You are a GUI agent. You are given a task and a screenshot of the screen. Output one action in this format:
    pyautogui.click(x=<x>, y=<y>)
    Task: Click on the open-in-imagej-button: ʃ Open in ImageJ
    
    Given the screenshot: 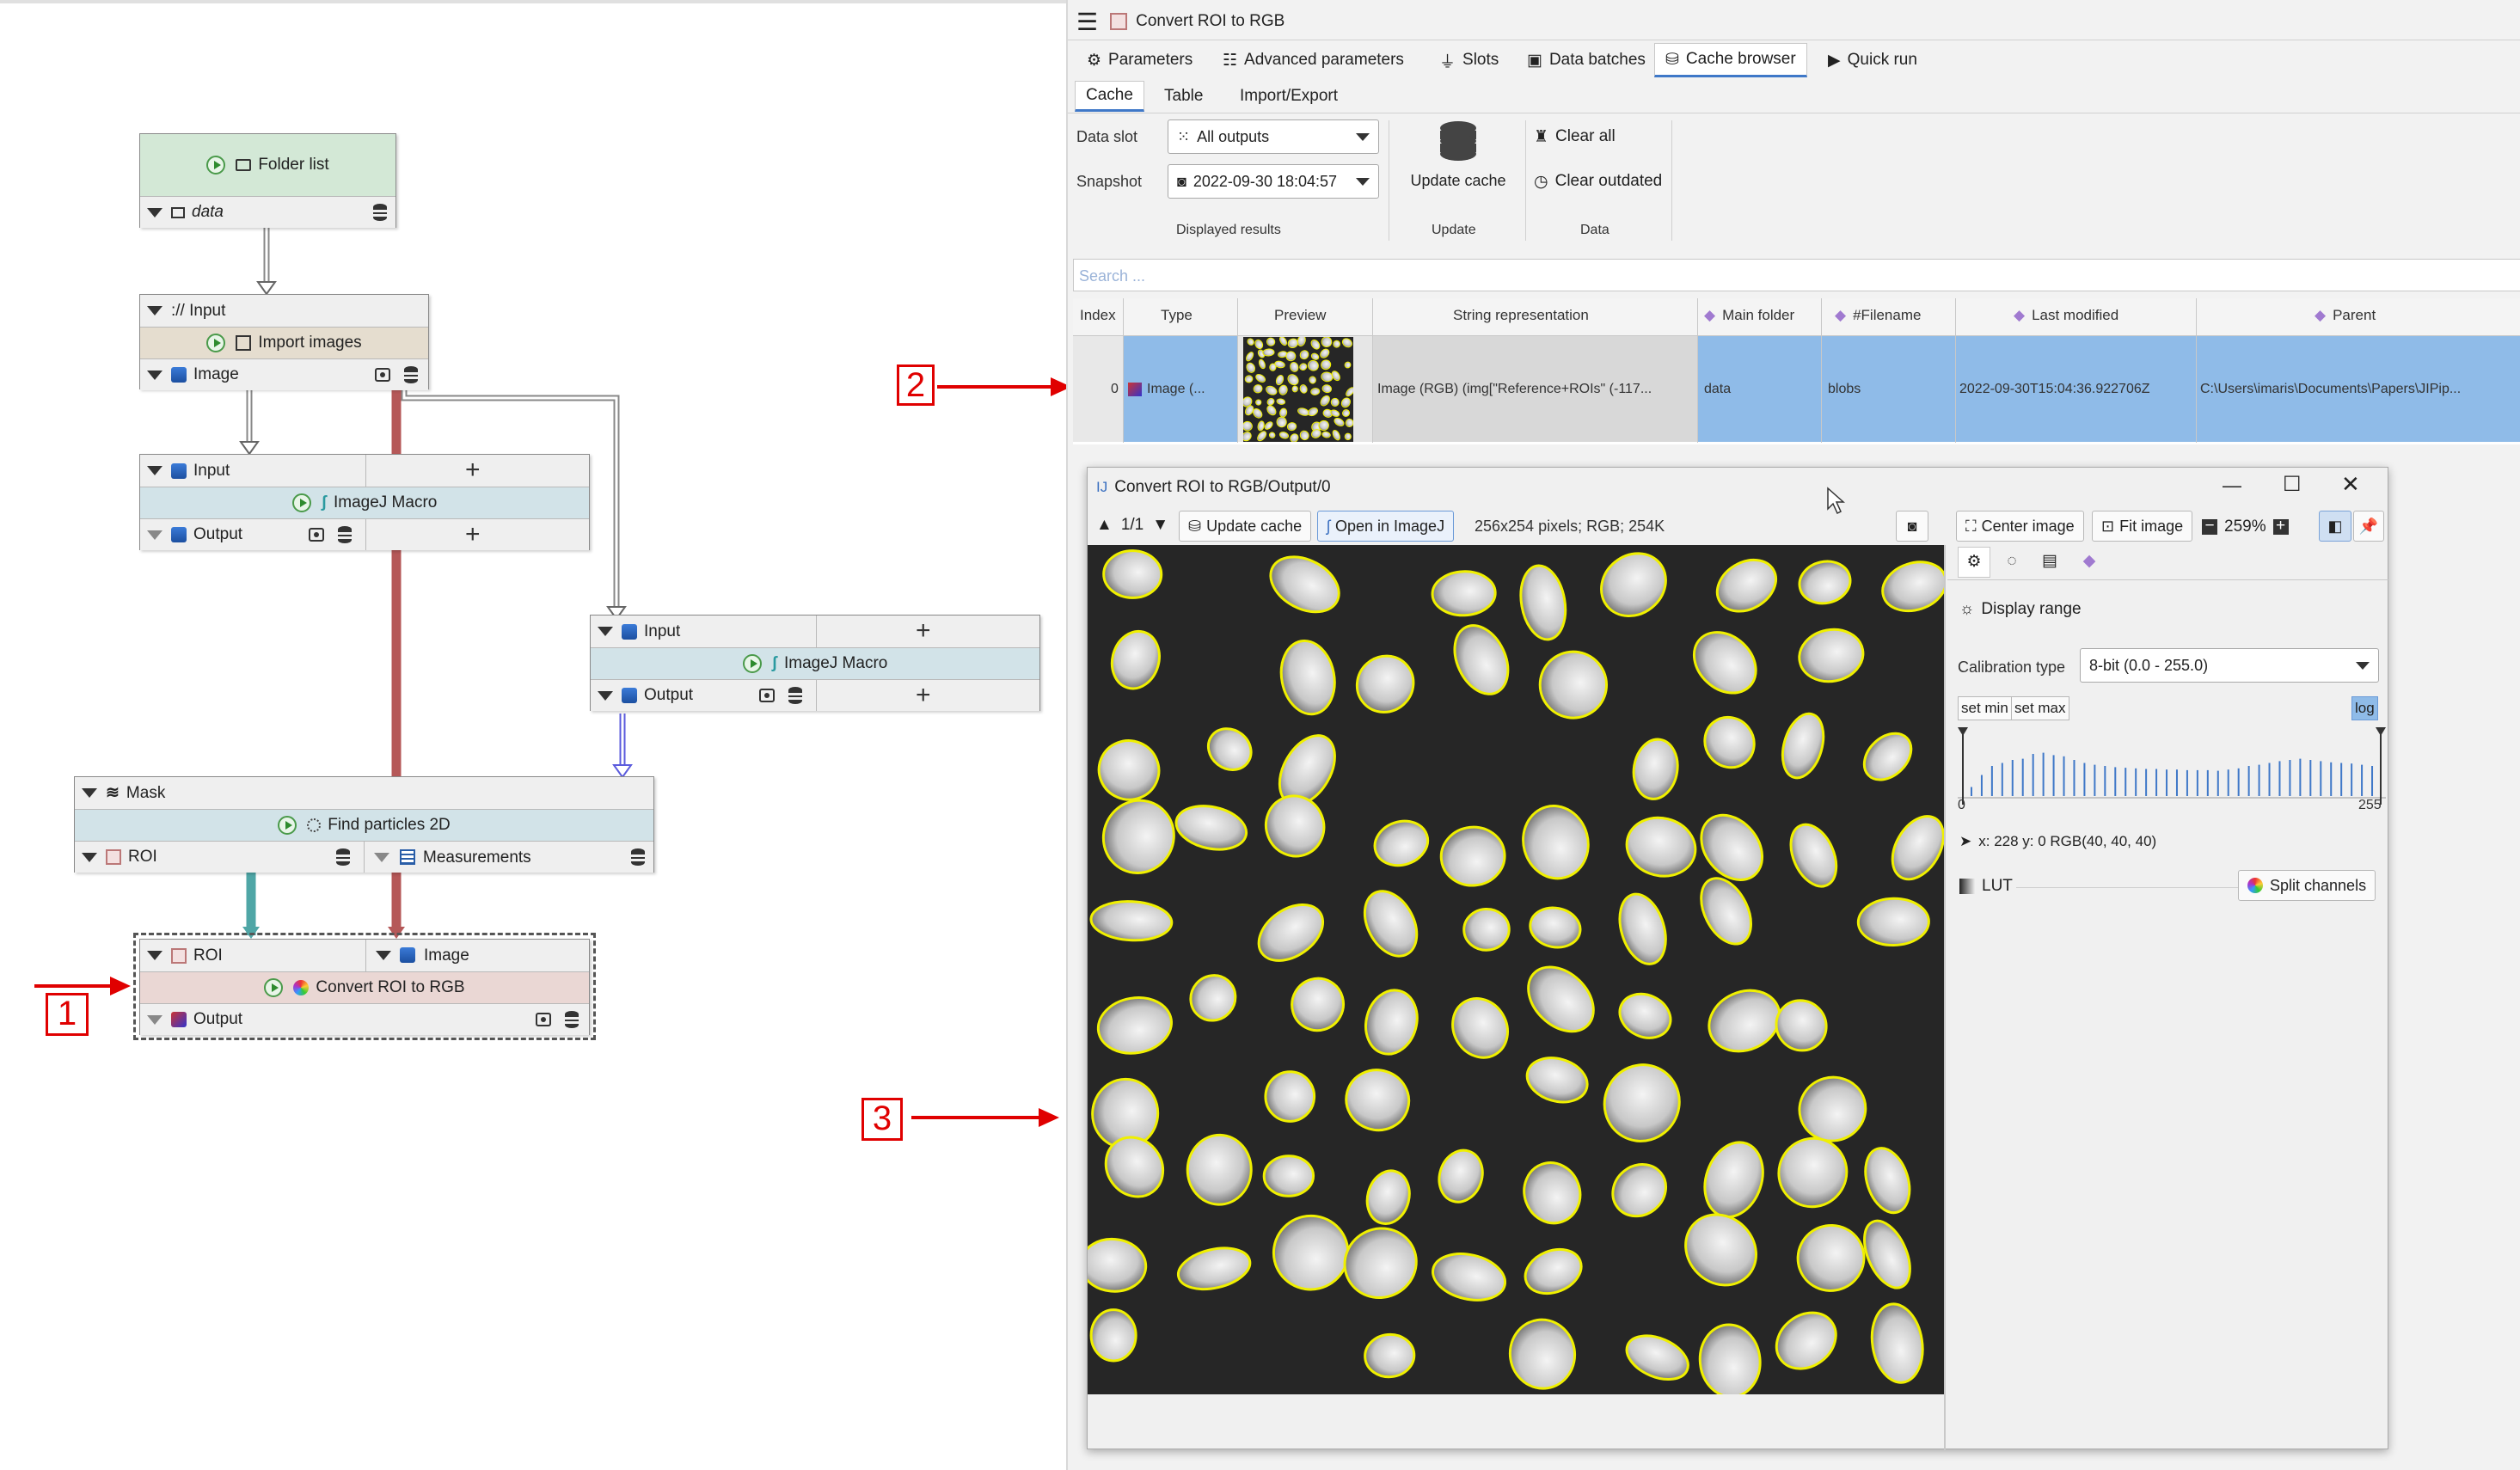 What is the action you would take?
    pyautogui.click(x=1386, y=526)
    